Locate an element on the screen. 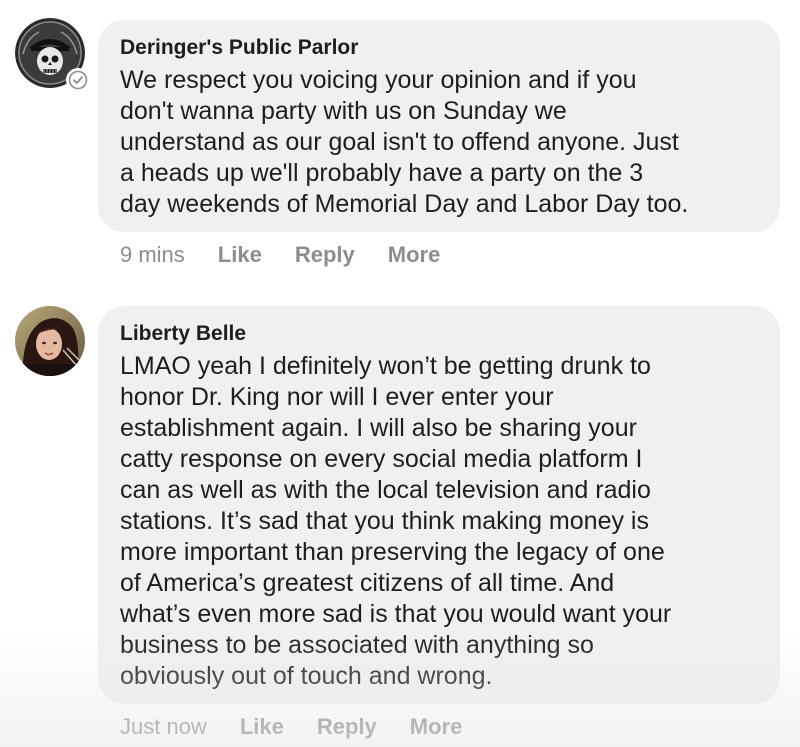  comment-actions: 9 mins Like Reply More is located at coordinates (296, 255).